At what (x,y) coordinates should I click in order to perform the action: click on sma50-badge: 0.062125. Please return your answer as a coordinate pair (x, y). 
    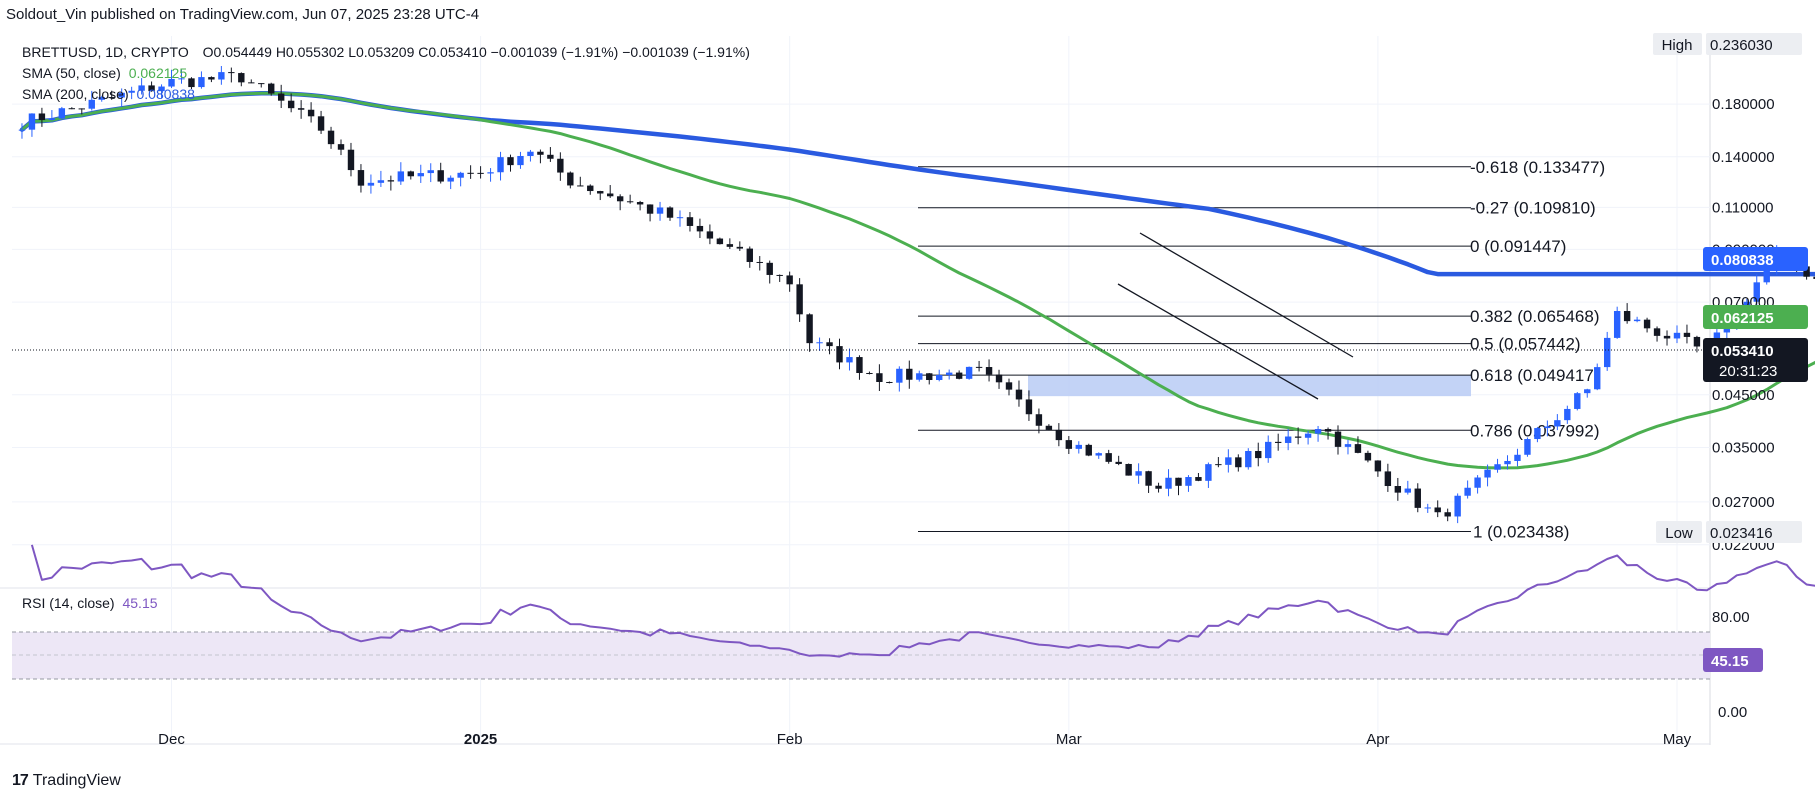
    Looking at the image, I should click on (1755, 317).